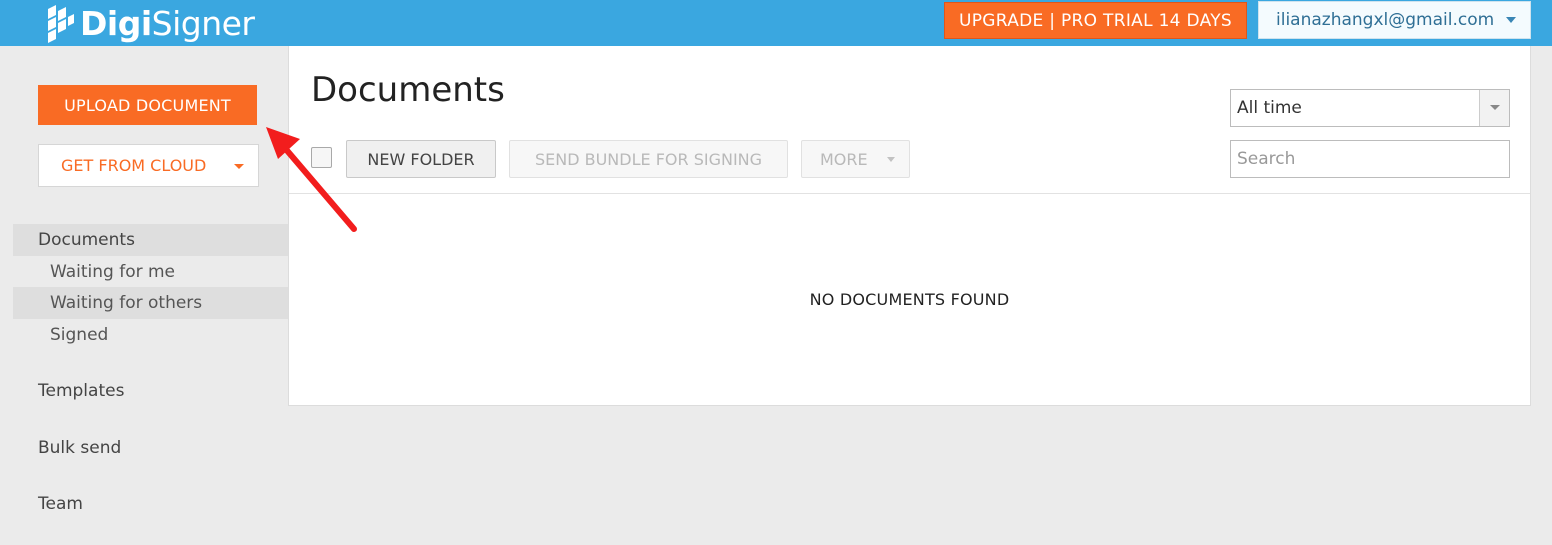 The image size is (1552, 545). Describe the element at coordinates (150, 448) in the screenshot. I see `sidebar-item-bulk-send: Bulk send` at that location.